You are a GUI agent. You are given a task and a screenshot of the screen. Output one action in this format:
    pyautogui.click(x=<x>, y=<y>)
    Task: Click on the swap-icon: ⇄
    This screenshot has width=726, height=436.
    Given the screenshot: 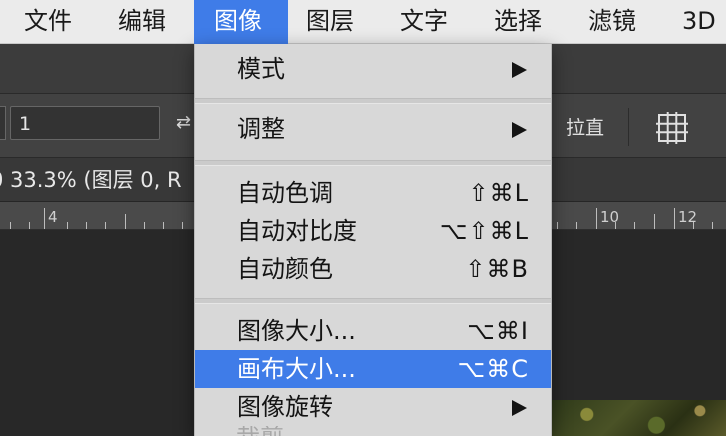 What is the action you would take?
    pyautogui.click(x=186, y=123)
    